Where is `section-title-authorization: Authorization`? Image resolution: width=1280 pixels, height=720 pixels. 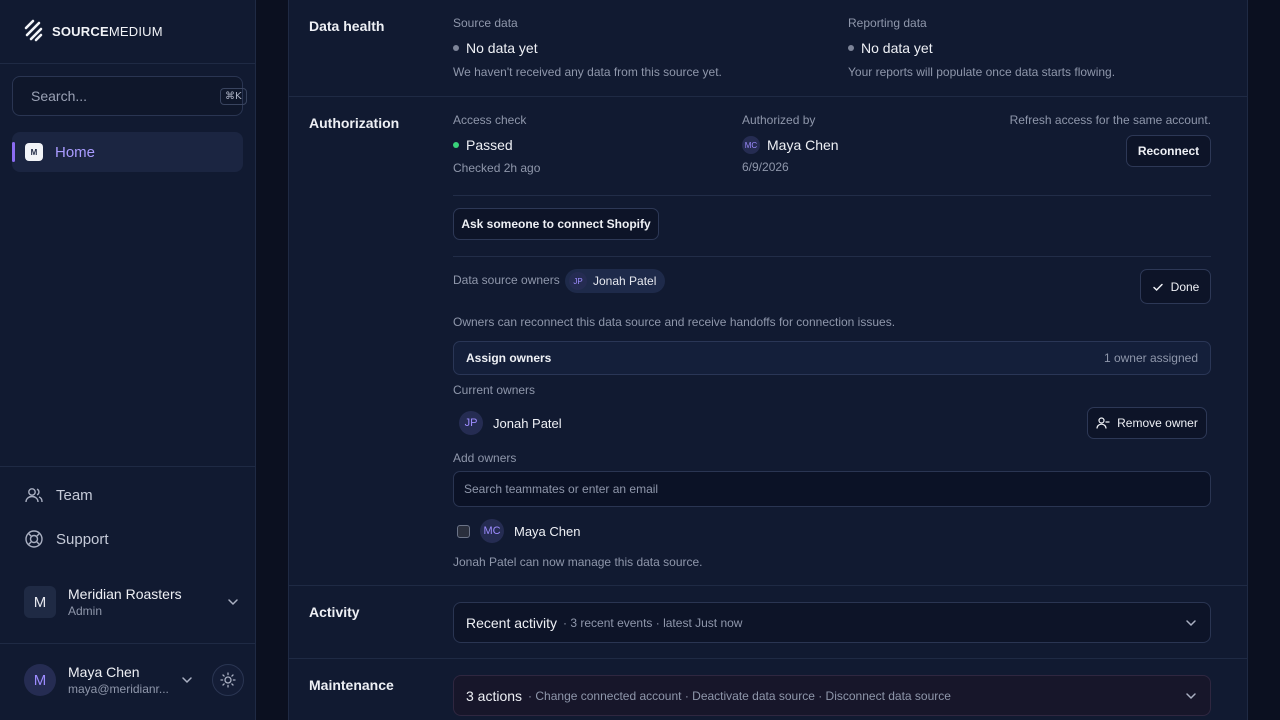 section-title-authorization: Authorization is located at coordinates (354, 123).